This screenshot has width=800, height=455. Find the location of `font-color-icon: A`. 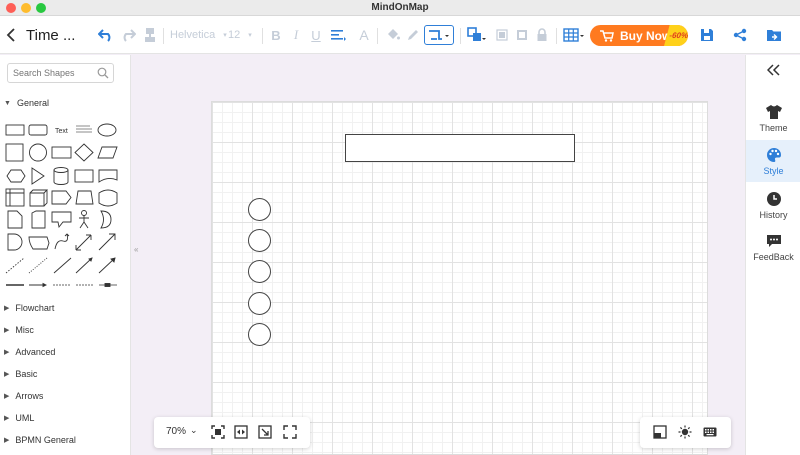

font-color-icon: A is located at coordinates (364, 35).